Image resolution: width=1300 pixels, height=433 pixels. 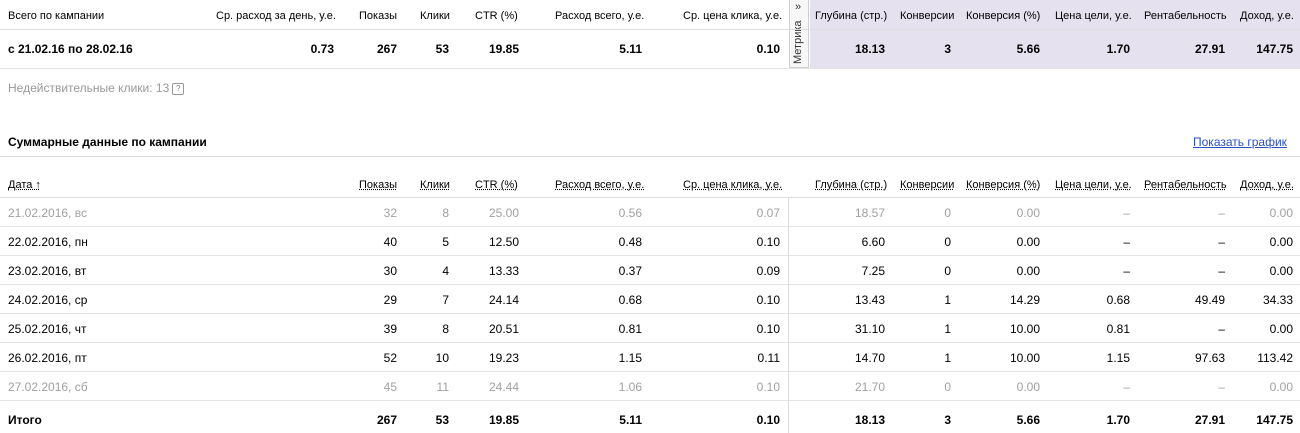 What do you see at coordinates (1003, 185) in the screenshot?
I see `column-header-conv-rate: Конверсия (%)` at bounding box center [1003, 185].